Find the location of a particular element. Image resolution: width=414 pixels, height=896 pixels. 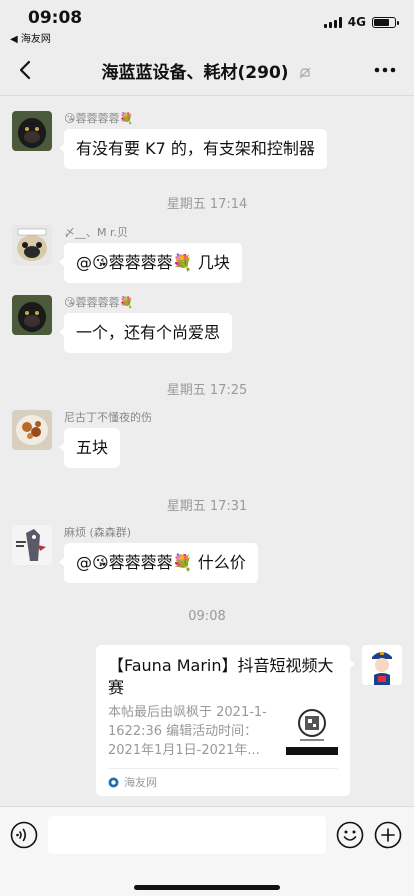

battery-icon is located at coordinates (385, 22).